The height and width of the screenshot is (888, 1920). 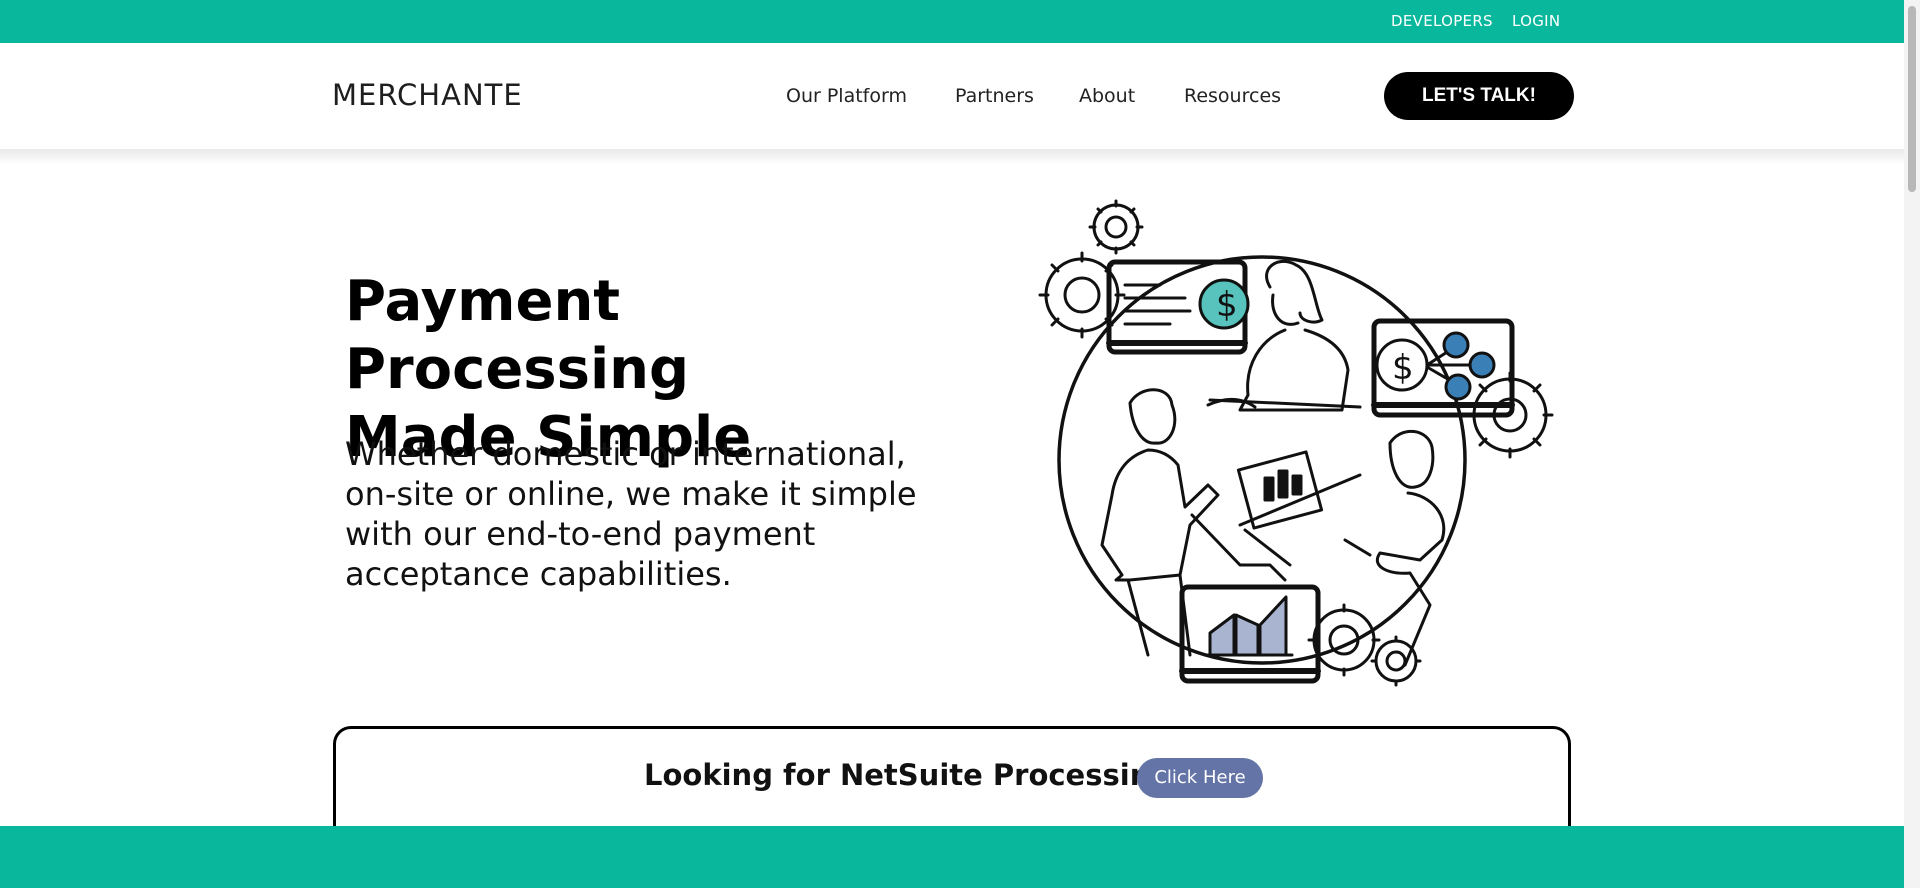 I want to click on netsuite-text: Looking for NetSuite Processing?, so click(x=916, y=775).